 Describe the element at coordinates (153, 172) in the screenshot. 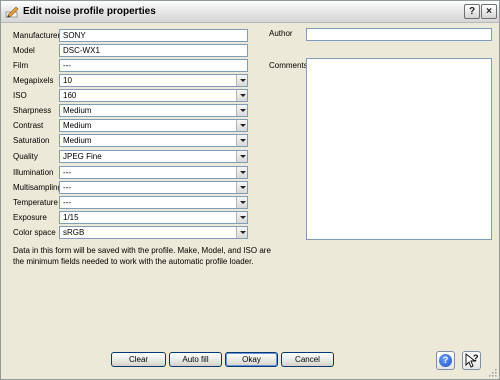

I see `illumination-select: ---` at that location.